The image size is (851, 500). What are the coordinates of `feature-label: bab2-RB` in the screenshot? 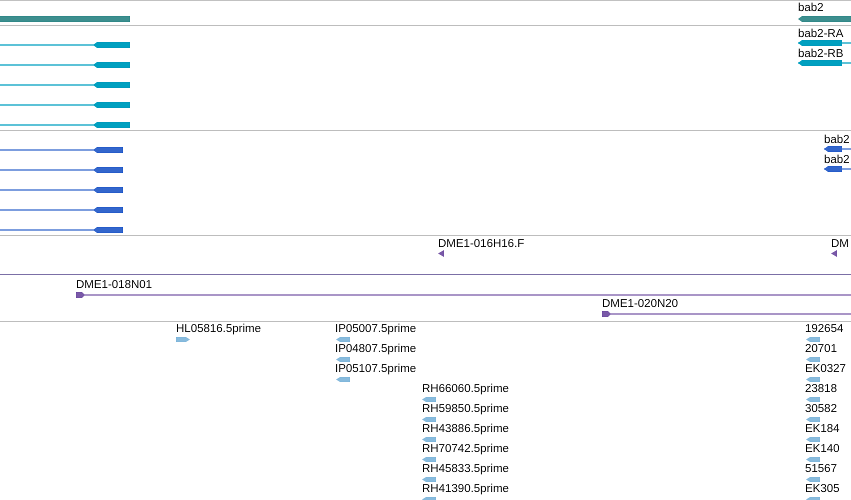 It's located at (821, 54).